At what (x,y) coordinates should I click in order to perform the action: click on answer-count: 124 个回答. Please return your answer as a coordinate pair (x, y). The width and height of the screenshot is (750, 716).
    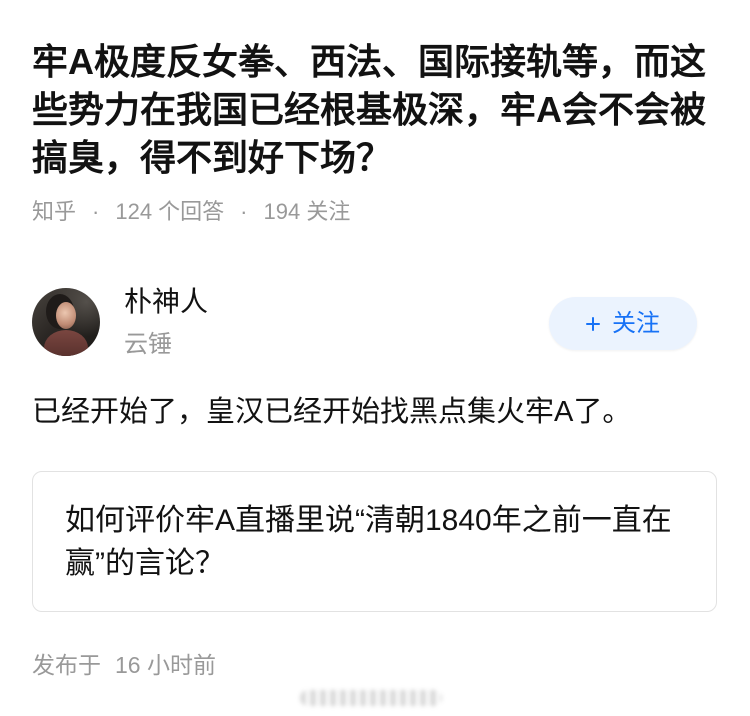
    Looking at the image, I should click on (169, 212).